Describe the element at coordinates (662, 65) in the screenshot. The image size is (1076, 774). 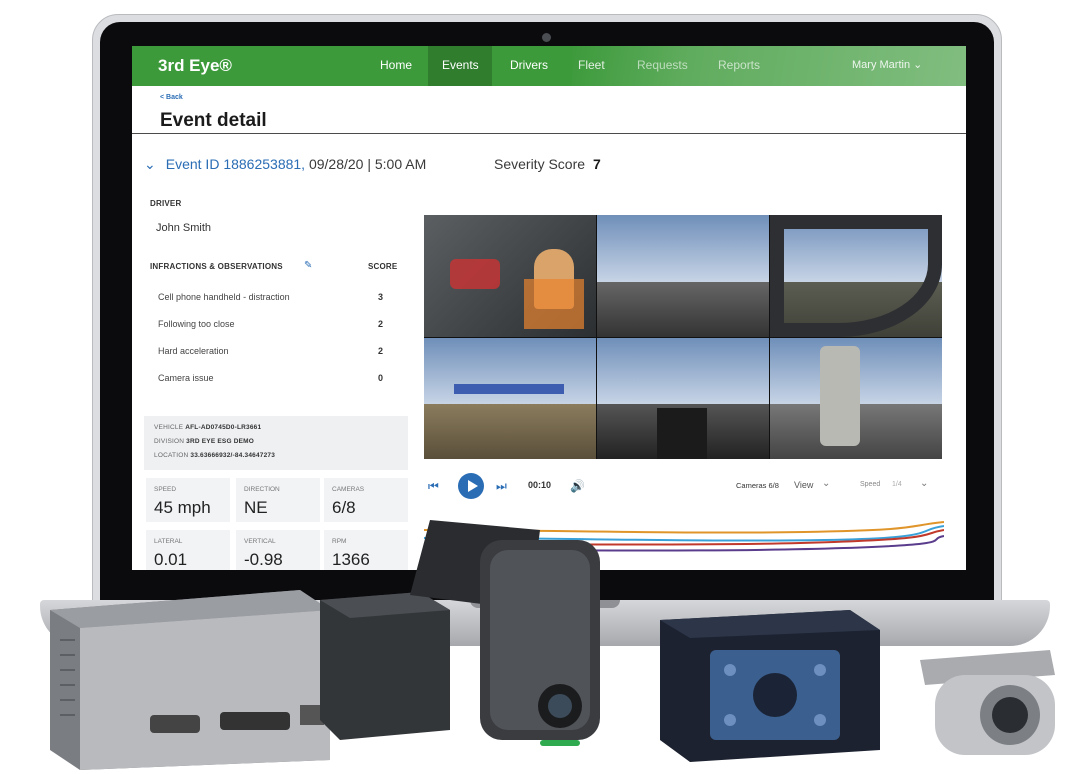
I see `nav-requests: Requests` at that location.